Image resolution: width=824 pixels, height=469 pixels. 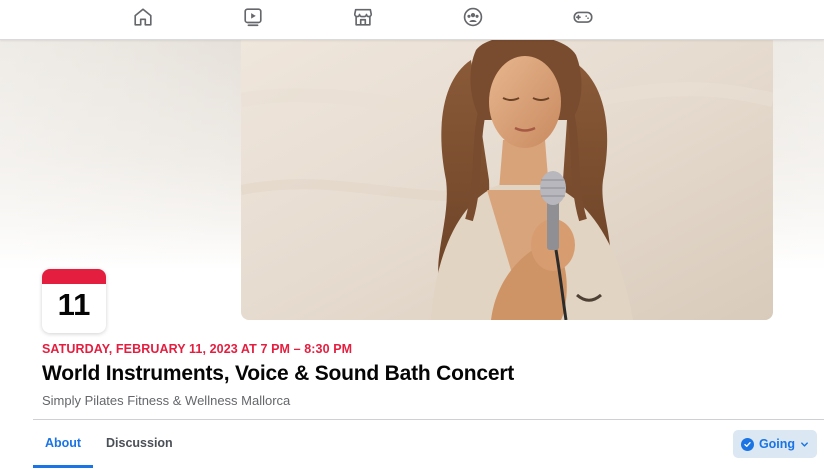 I want to click on tab-discussion: Discussion, so click(x=139, y=443).